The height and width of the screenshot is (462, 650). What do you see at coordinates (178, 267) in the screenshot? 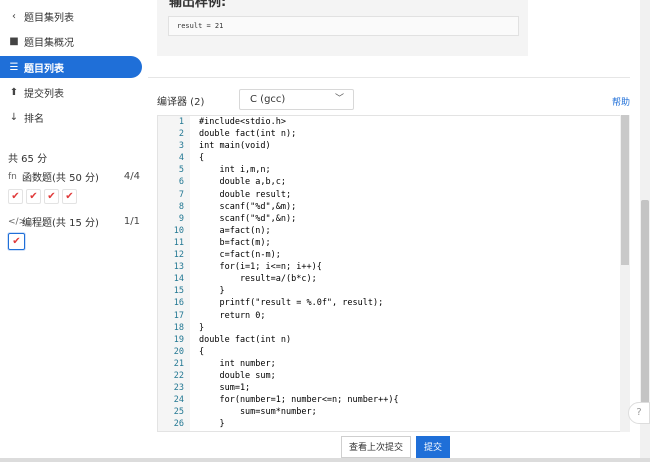
I see `line-number: 13` at bounding box center [178, 267].